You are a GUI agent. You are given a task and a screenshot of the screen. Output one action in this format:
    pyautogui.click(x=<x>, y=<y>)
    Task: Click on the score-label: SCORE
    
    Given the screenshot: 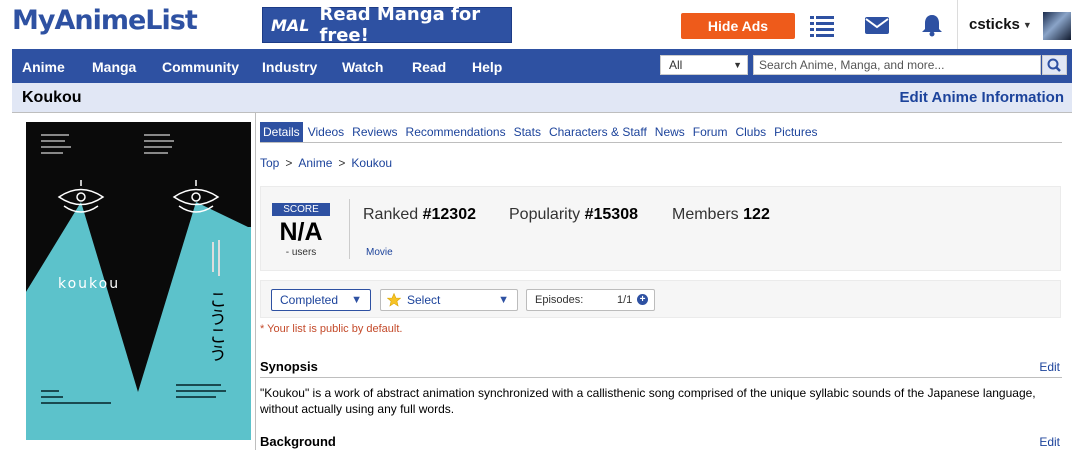 What is the action you would take?
    pyautogui.click(x=301, y=209)
    